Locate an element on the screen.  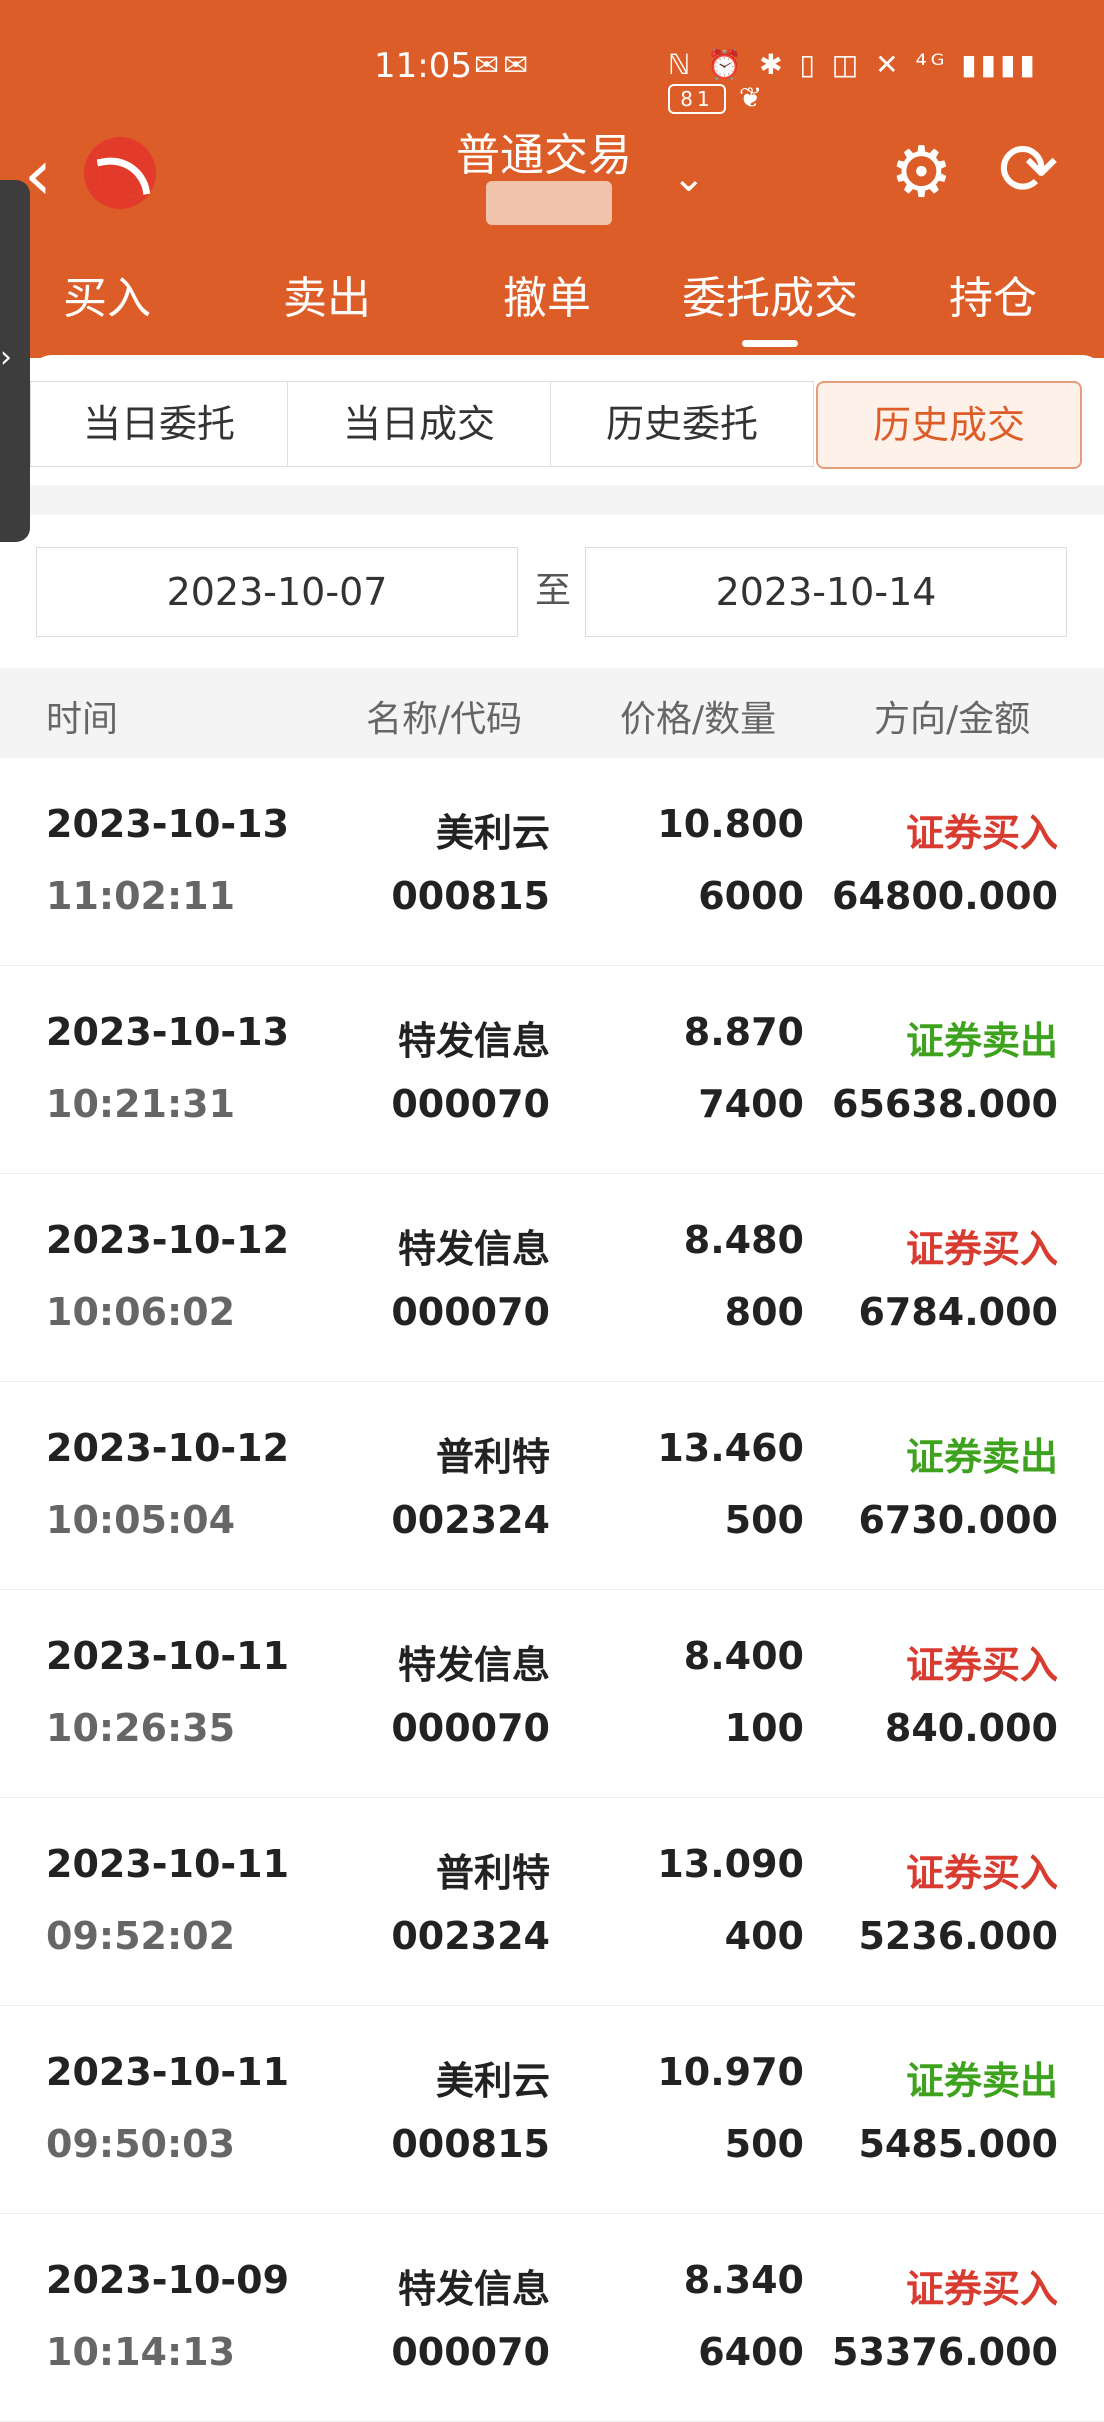
wechat-icons: ✉ ✉ is located at coordinates (501, 65).